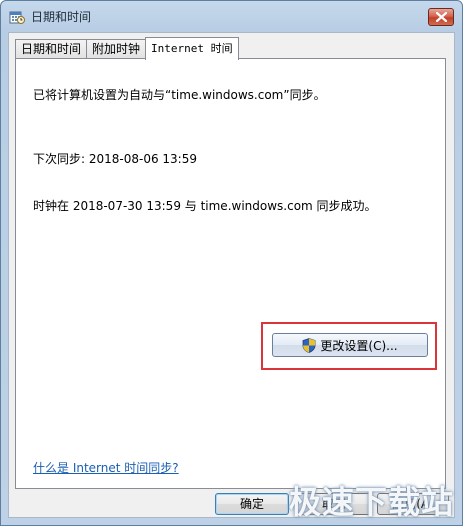 Image resolution: width=463 pixels, height=526 pixels. I want to click on uac-shield-icon, so click(309, 345).